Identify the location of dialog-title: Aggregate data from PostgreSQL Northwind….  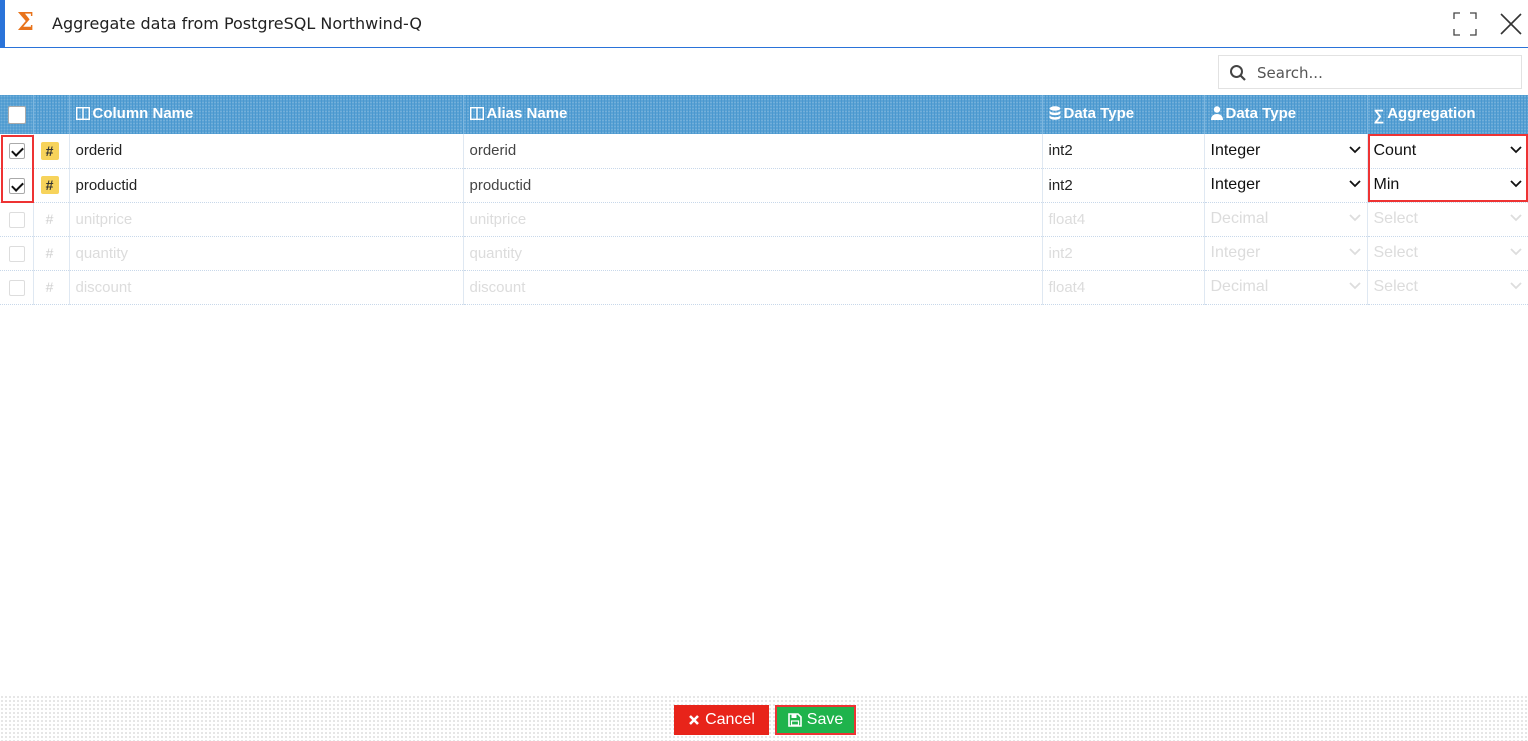
(237, 23).